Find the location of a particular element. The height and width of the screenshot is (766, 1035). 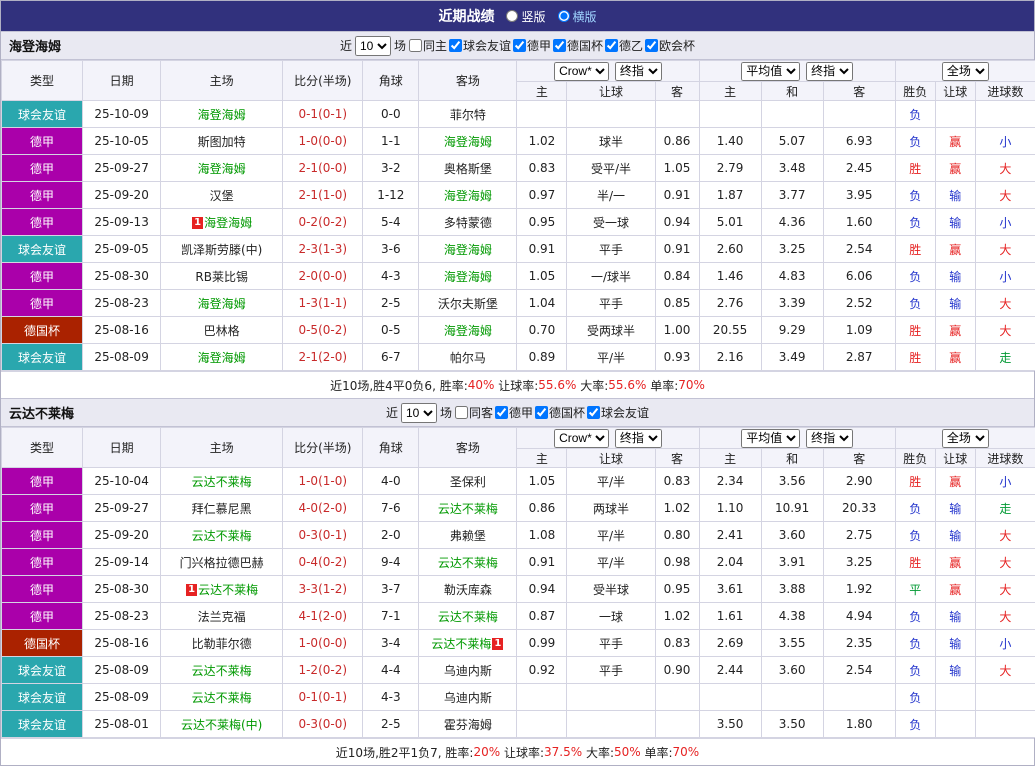

red-card-badge: 1 is located at coordinates (191, 590).